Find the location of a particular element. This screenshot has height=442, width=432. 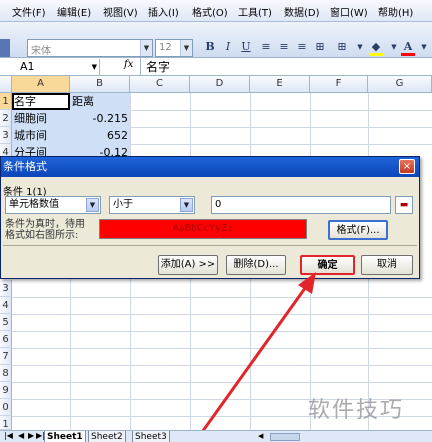

sheet-tab: Sheet3 is located at coordinates (151, 436).